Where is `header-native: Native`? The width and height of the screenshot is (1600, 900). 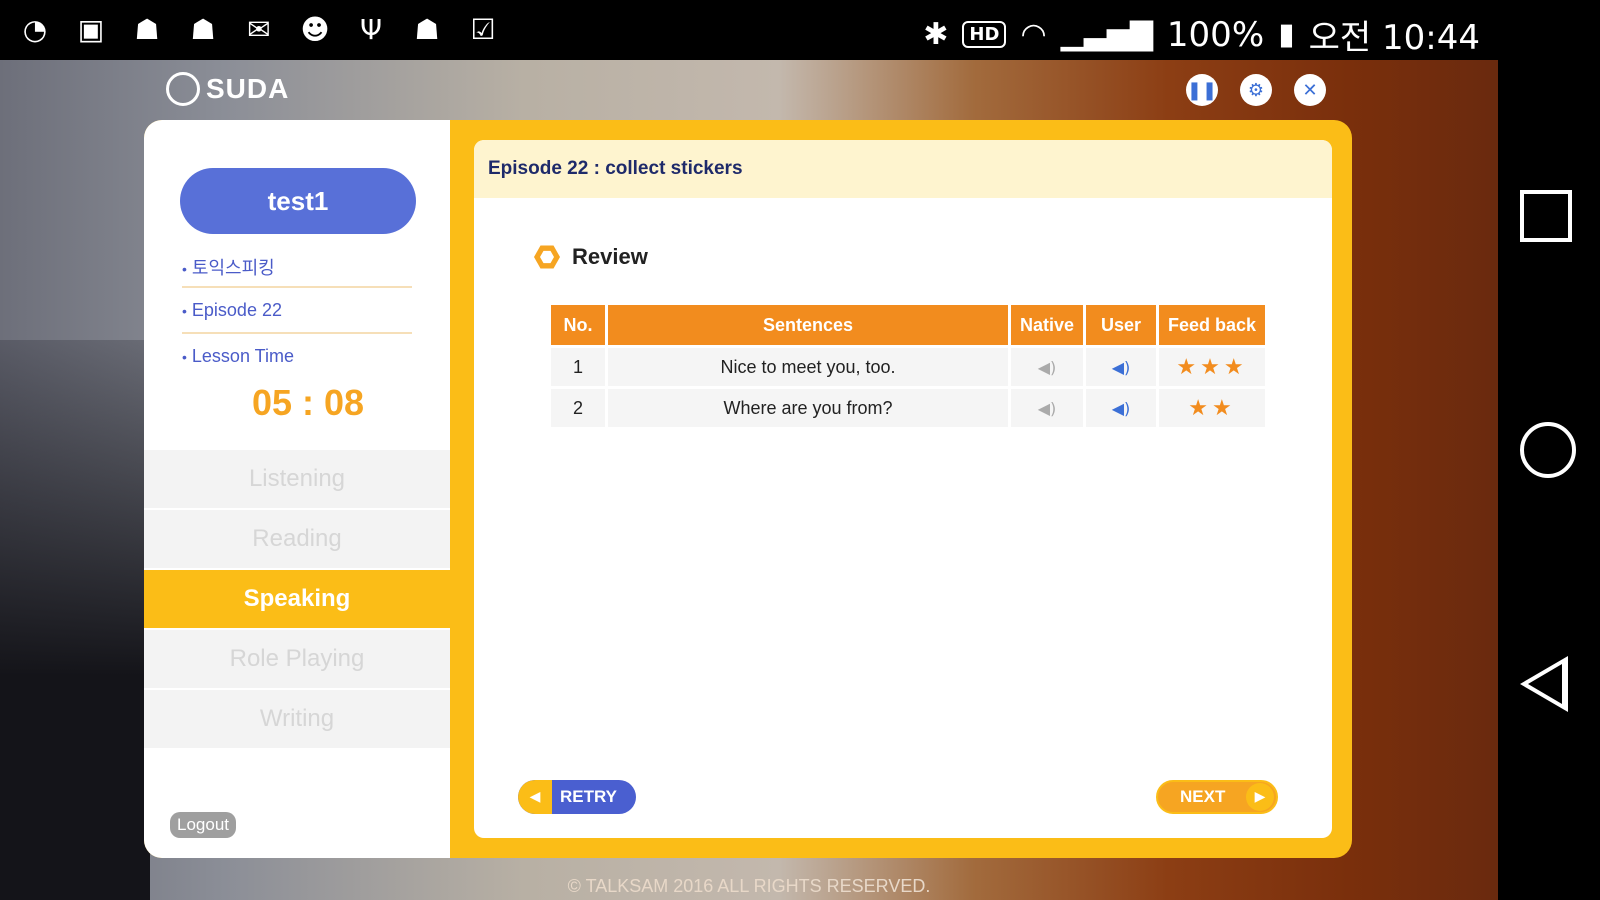
header-native: Native is located at coordinates (1047, 325).